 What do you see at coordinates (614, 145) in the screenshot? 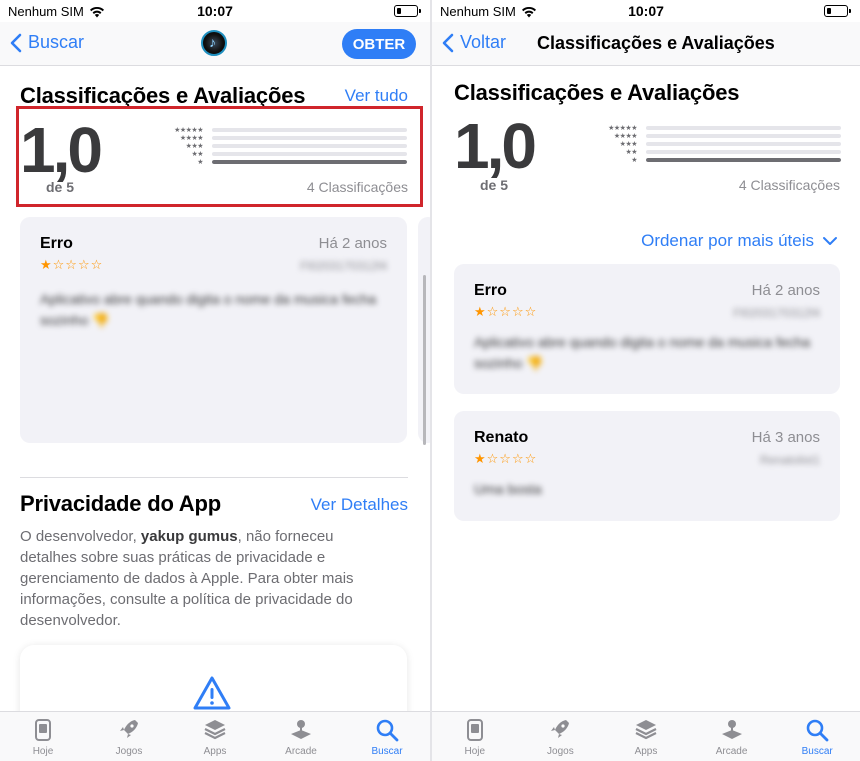
I see `star-labels: ★★★★★ ★★★★ ★★★ ★★ ★` at bounding box center [614, 145].